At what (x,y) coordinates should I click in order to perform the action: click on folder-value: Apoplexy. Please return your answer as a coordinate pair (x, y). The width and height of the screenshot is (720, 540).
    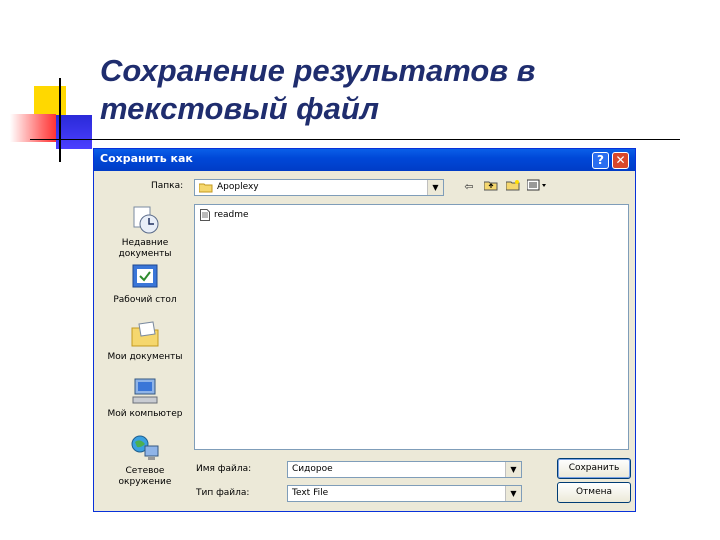
    Looking at the image, I should click on (238, 187).